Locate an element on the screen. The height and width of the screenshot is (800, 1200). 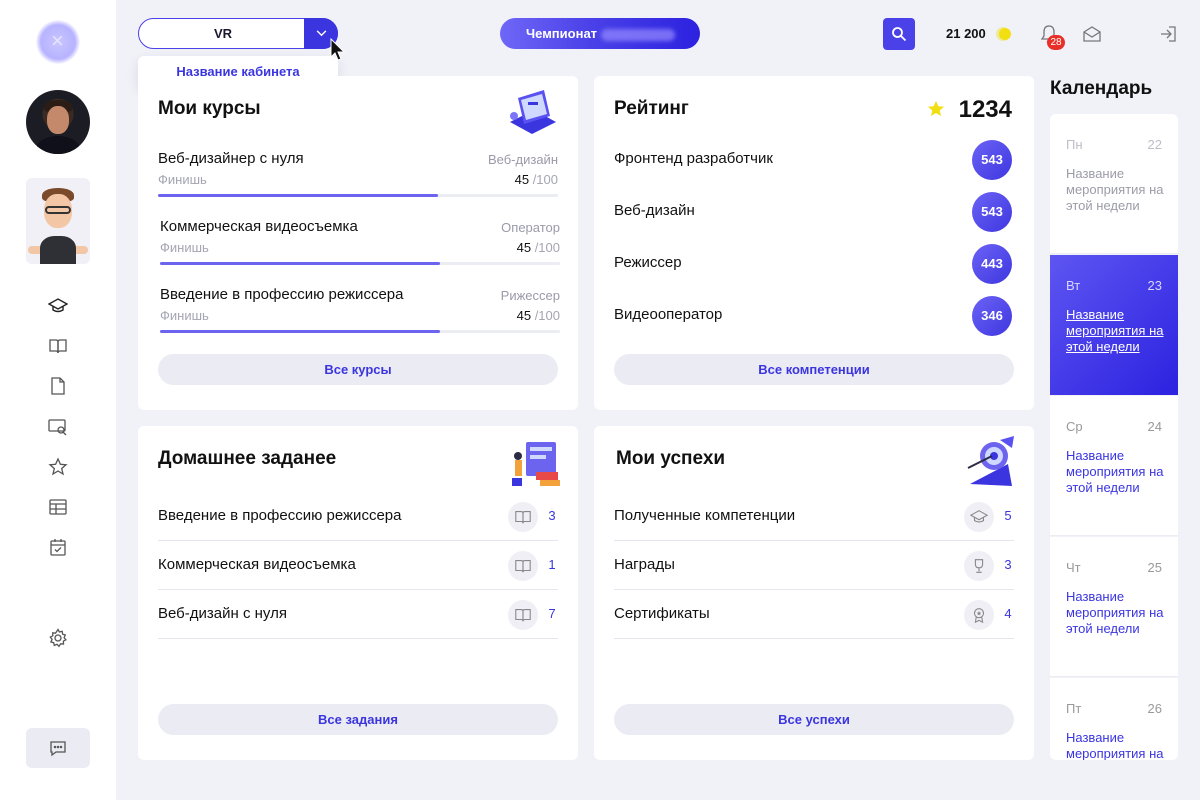
chat-button is located at coordinates (58, 748).